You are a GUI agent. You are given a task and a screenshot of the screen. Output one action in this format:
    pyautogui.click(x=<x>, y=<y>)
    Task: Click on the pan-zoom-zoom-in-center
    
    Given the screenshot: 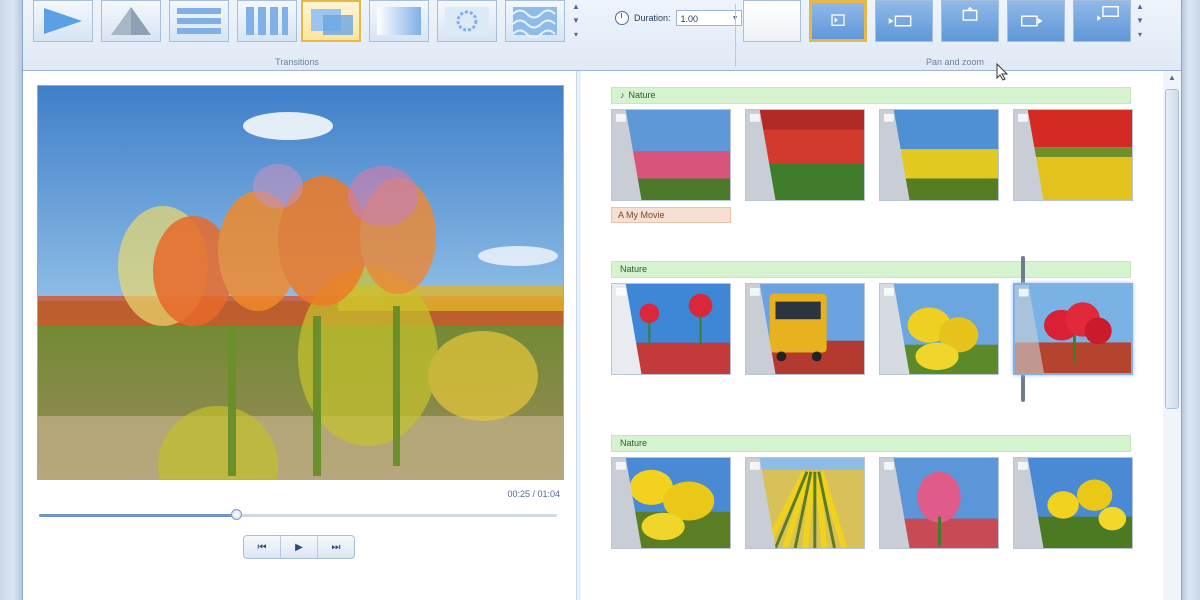 What is the action you would take?
    pyautogui.click(x=838, y=21)
    